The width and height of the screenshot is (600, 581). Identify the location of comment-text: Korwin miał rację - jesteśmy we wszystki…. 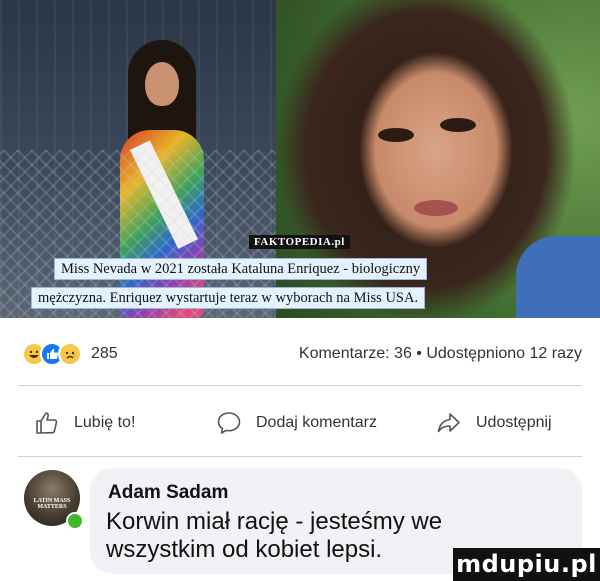
(274, 535).